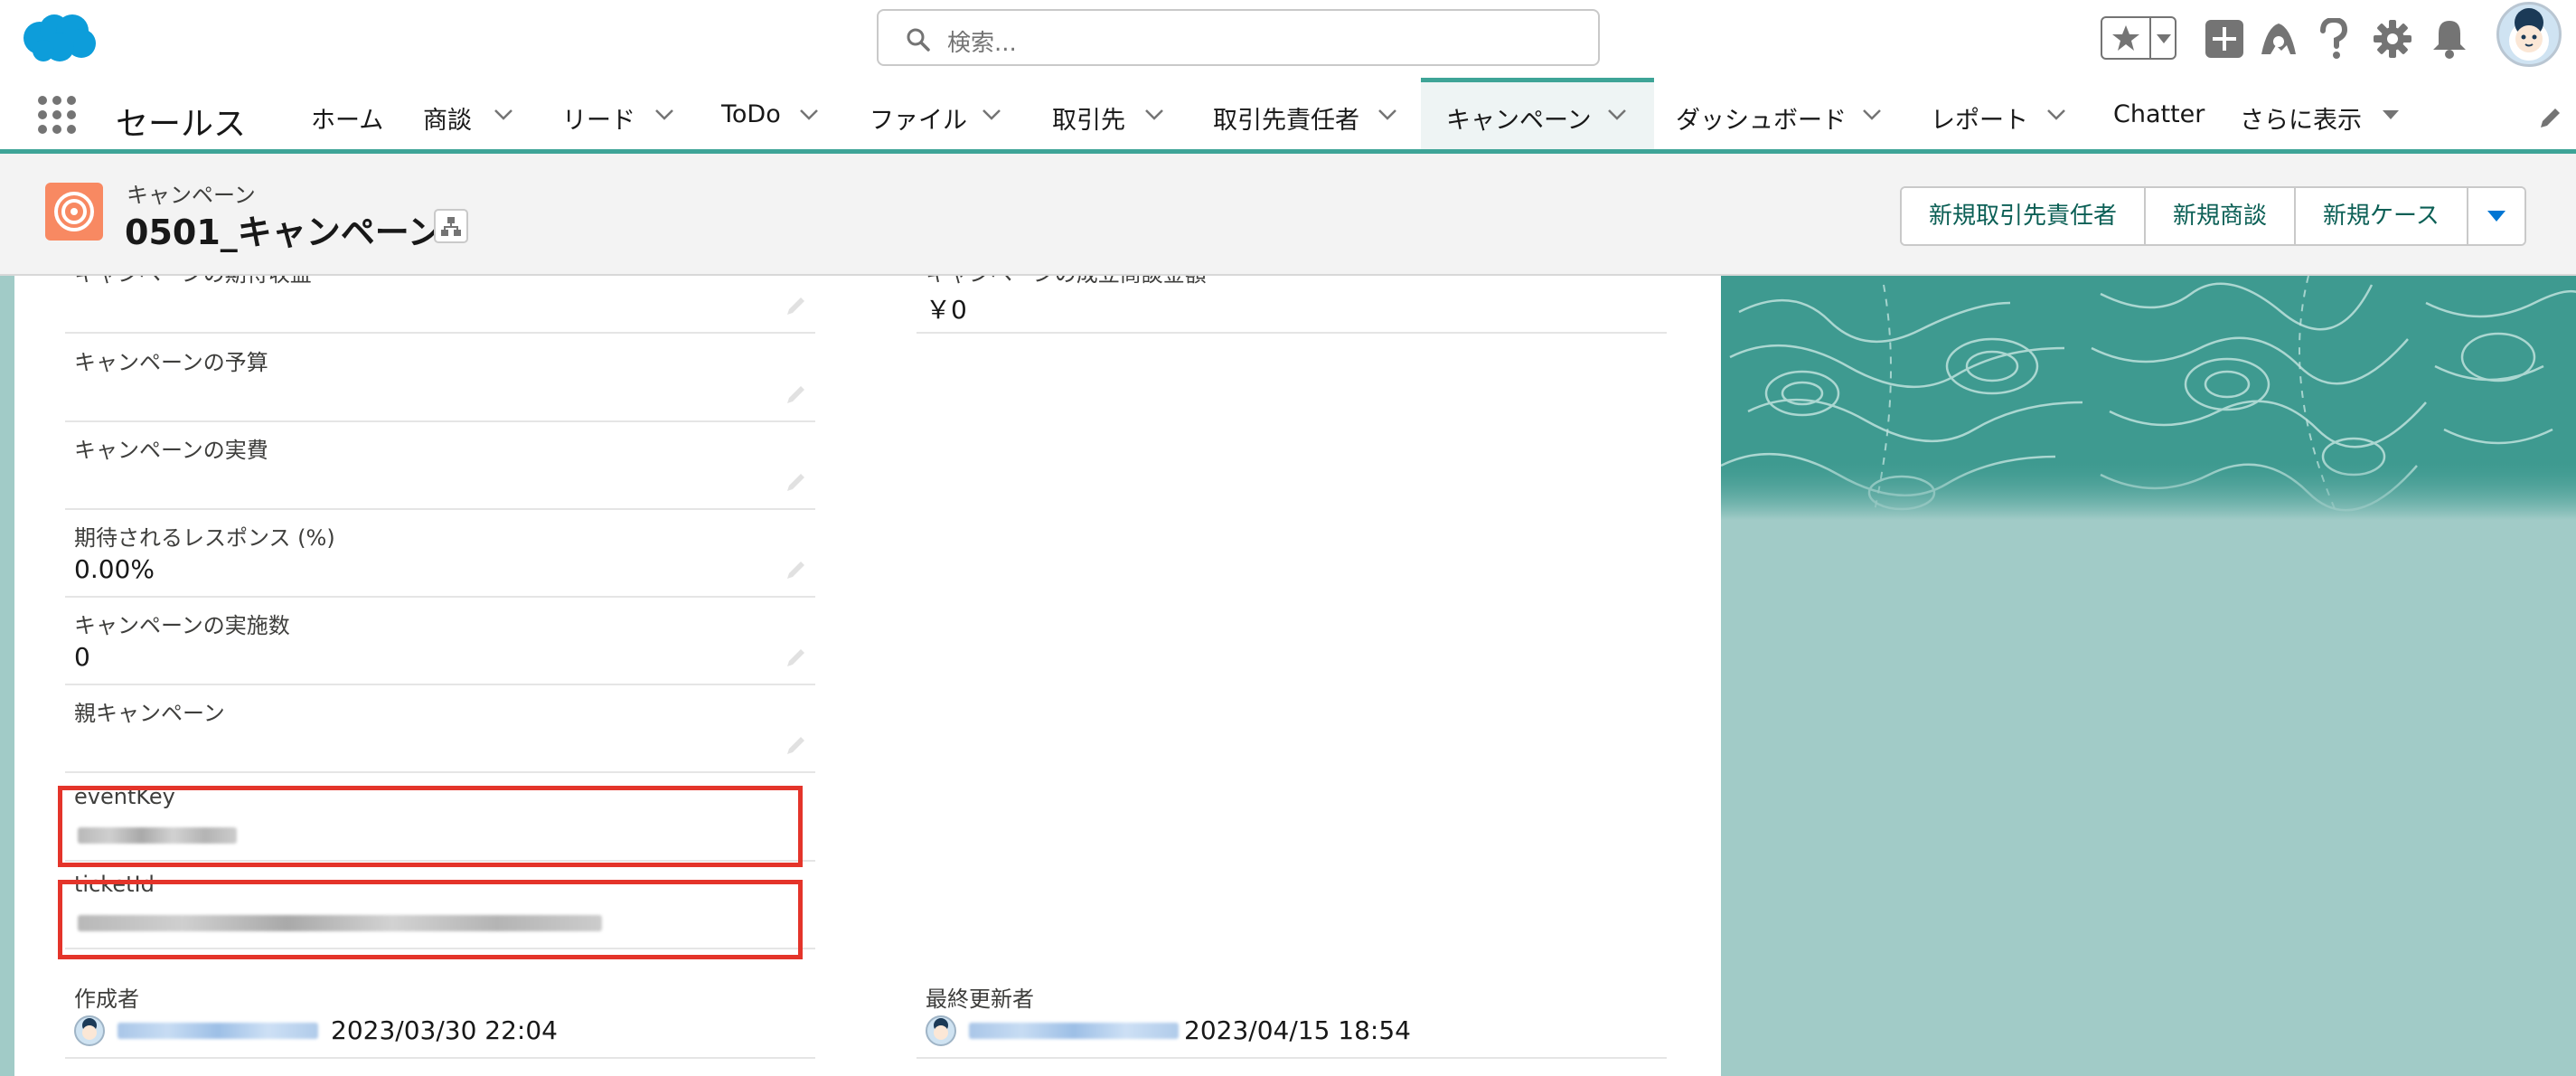  I want to click on field-expected-response: 期待されるレスポンス (%) 0.00%, so click(440, 554).